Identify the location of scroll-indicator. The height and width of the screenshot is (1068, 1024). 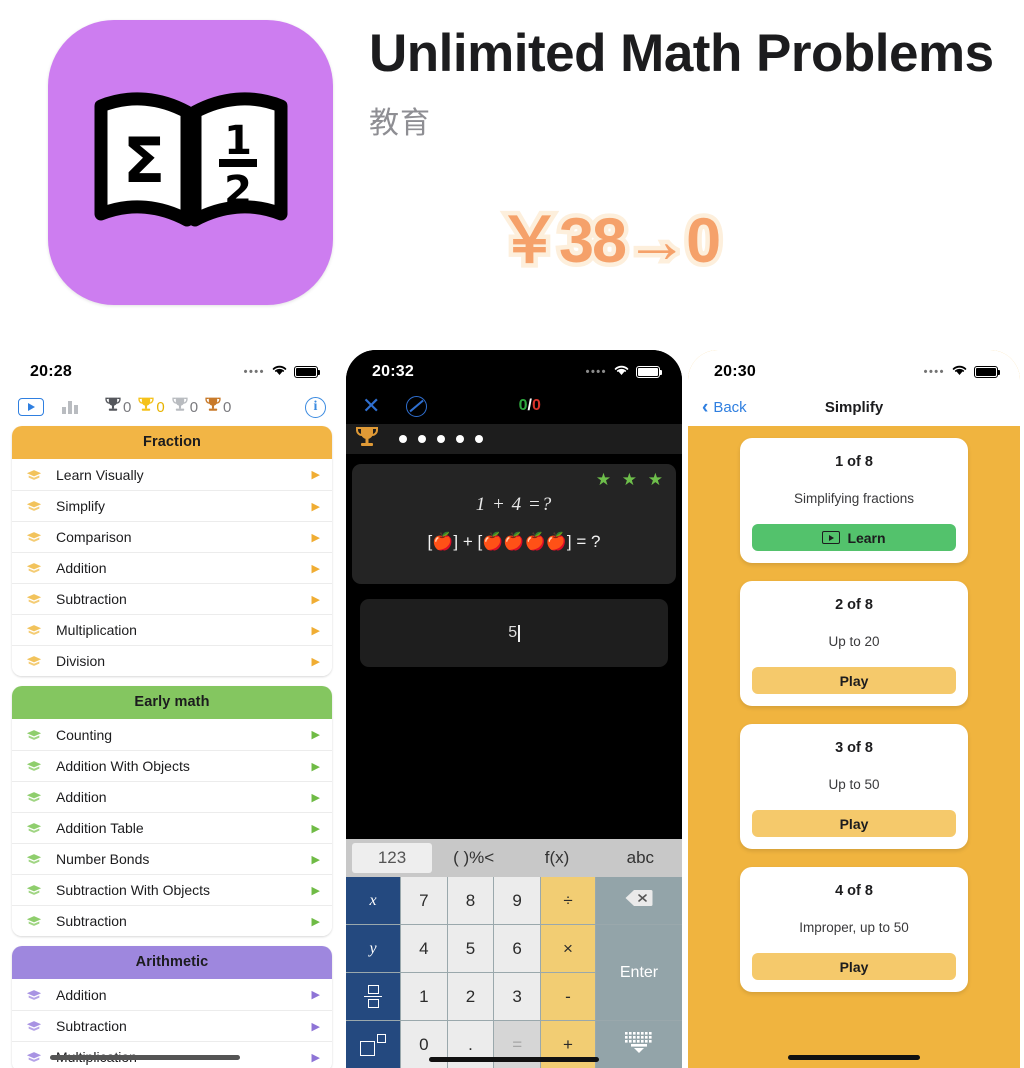
(145, 1057).